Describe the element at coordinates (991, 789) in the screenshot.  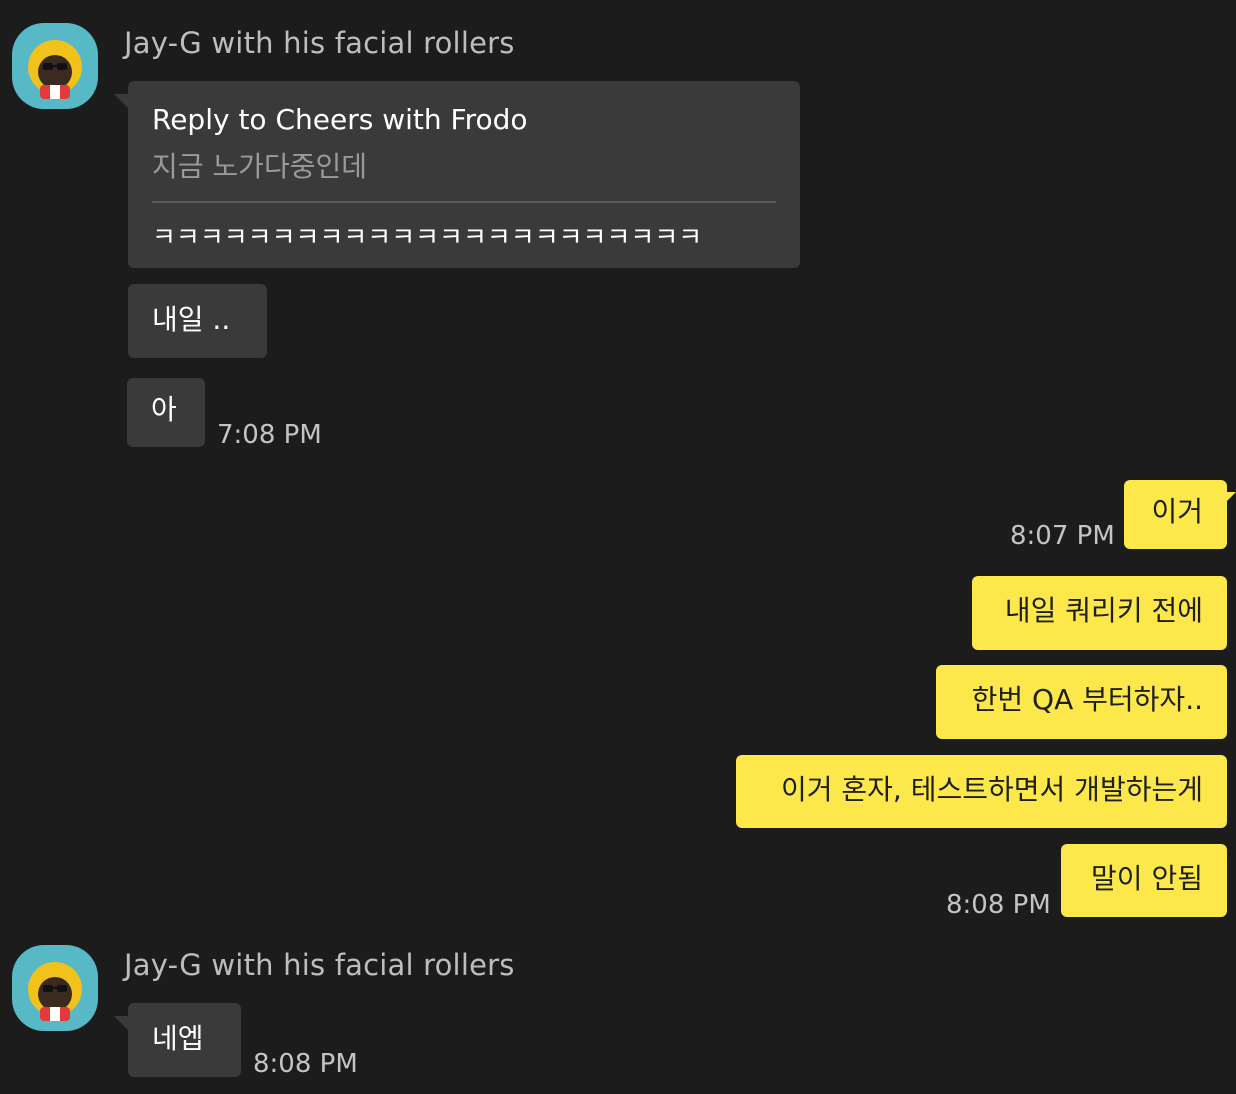
I see `message-text: 이거 혼자, 테스트하면서 개발하는게` at that location.